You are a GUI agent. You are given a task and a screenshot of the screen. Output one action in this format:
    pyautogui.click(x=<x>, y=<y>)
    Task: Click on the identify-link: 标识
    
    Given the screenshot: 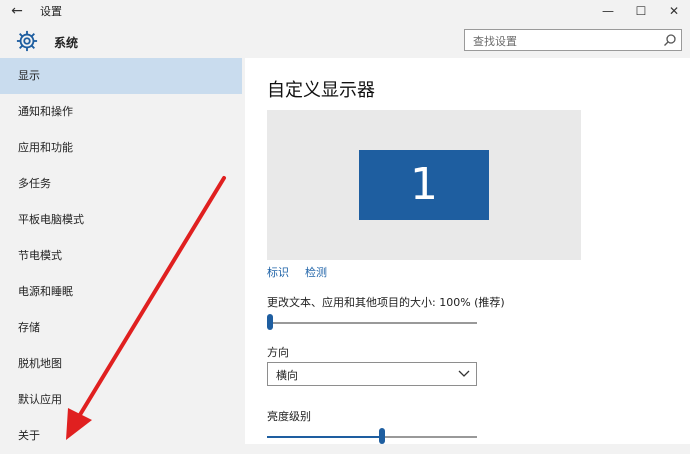 What is the action you would take?
    pyautogui.click(x=278, y=272)
    